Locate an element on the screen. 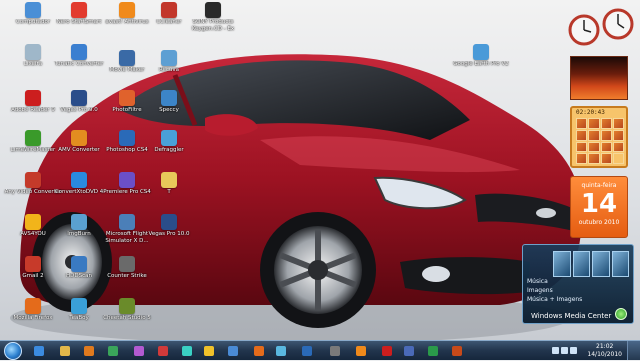 The width and height of the screenshot is (640, 361). desktop-icon-label: T is located at coordinates (169, 192).